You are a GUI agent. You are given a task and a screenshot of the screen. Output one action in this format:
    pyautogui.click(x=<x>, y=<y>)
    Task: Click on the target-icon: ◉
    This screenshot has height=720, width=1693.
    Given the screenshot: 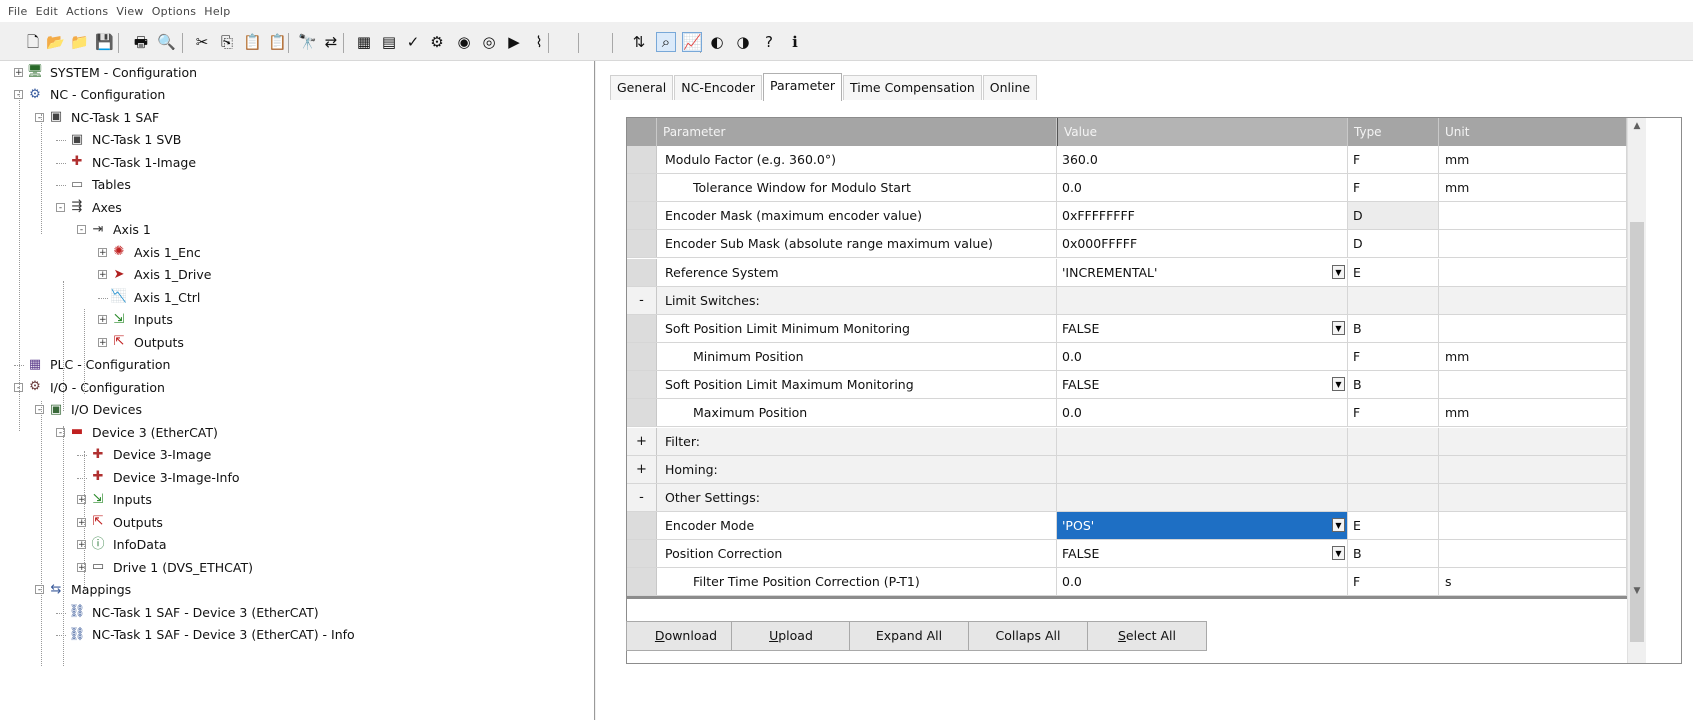 What is the action you would take?
    pyautogui.click(x=464, y=42)
    